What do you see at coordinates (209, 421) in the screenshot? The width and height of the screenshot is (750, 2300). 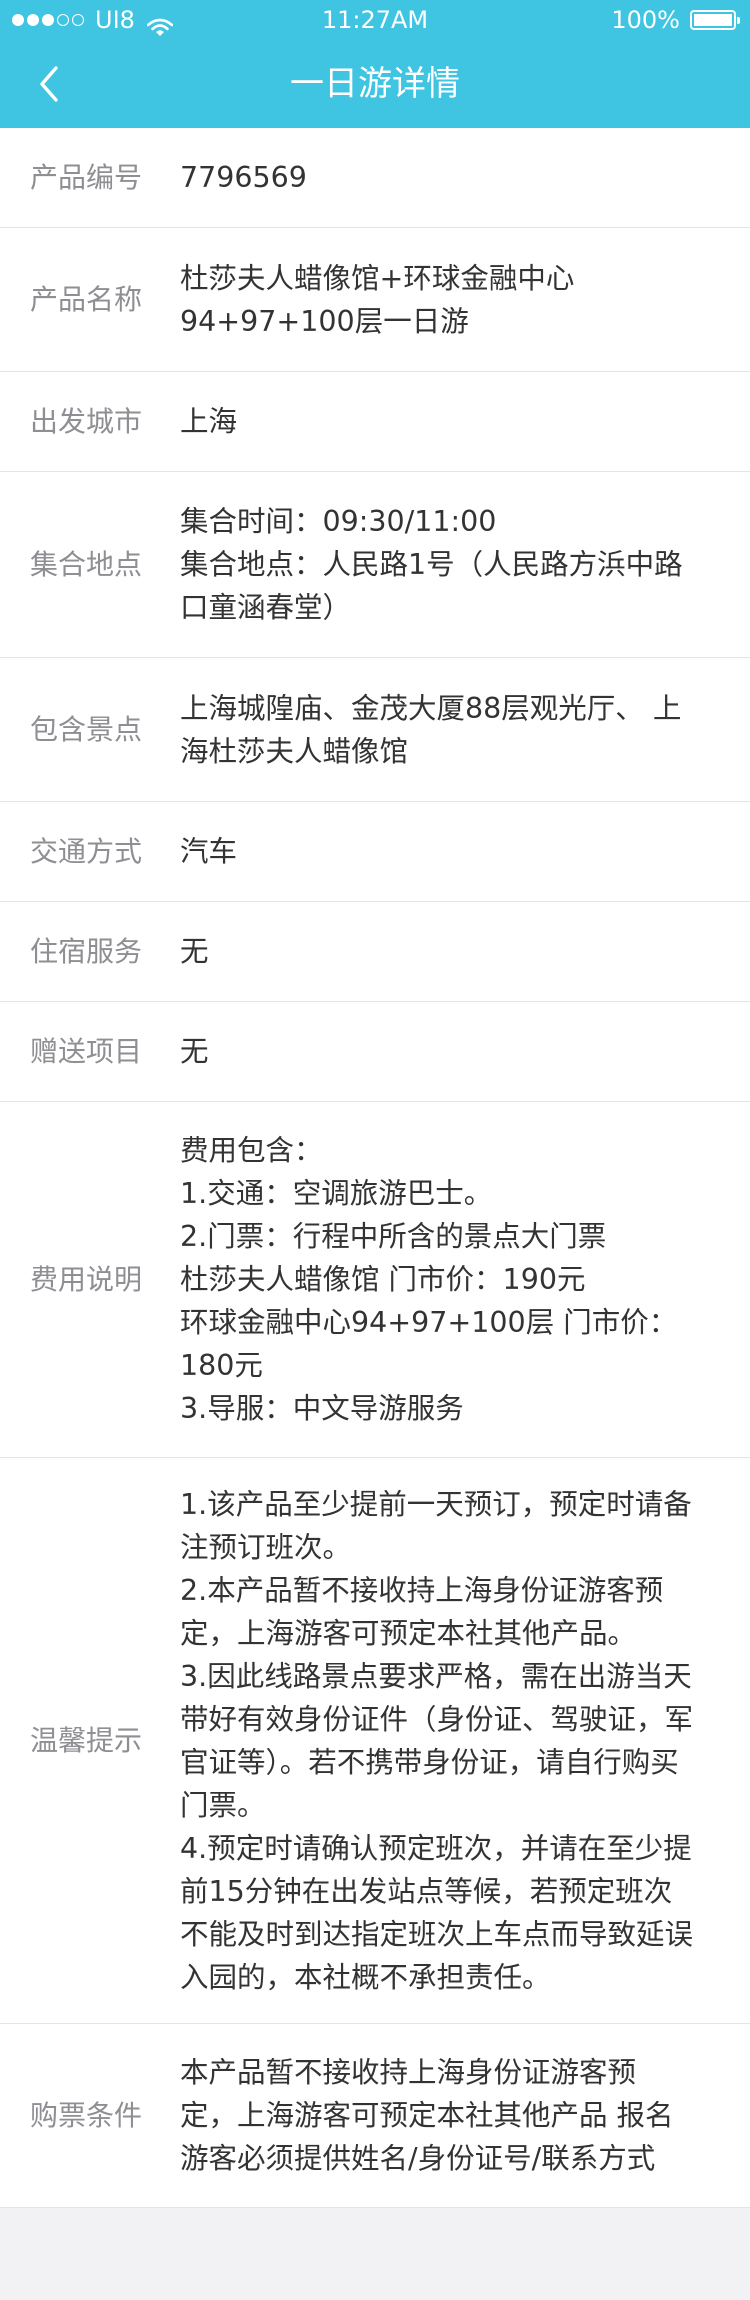 I see `detail-value: 上海` at bounding box center [209, 421].